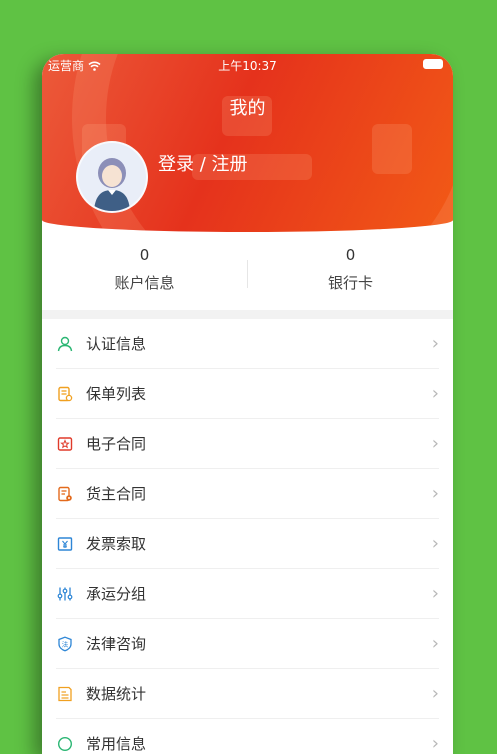 The height and width of the screenshot is (754, 497). What do you see at coordinates (247, 644) in the screenshot?
I see `menu-item-legal-advice: 法 法律咨询 ›` at bounding box center [247, 644].